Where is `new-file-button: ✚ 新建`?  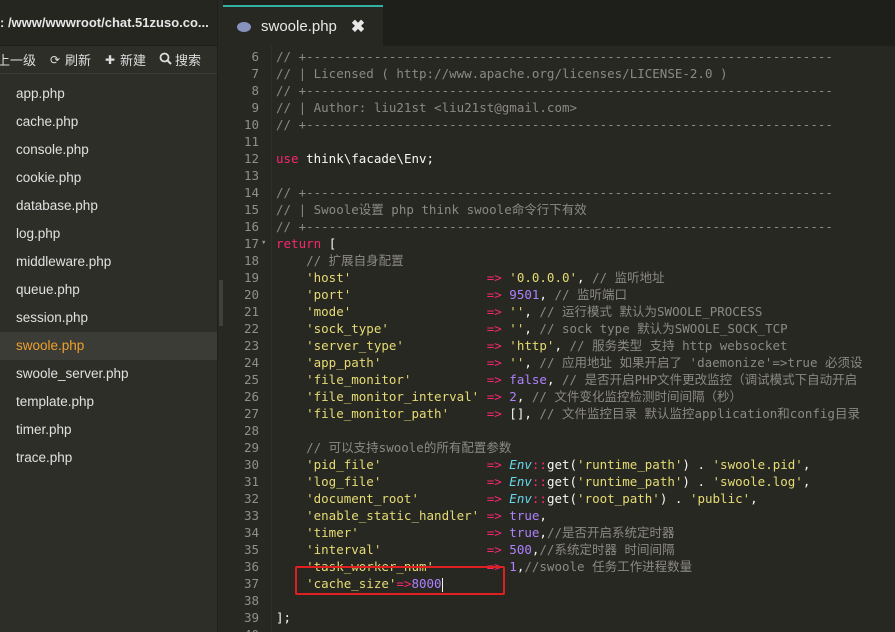 new-file-button: ✚ 新建 is located at coordinates (124, 59).